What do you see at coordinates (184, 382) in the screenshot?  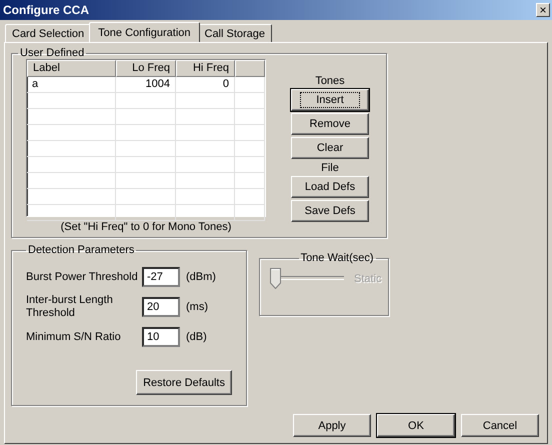 I see `restore-defaults-button: Restore Defaults` at bounding box center [184, 382].